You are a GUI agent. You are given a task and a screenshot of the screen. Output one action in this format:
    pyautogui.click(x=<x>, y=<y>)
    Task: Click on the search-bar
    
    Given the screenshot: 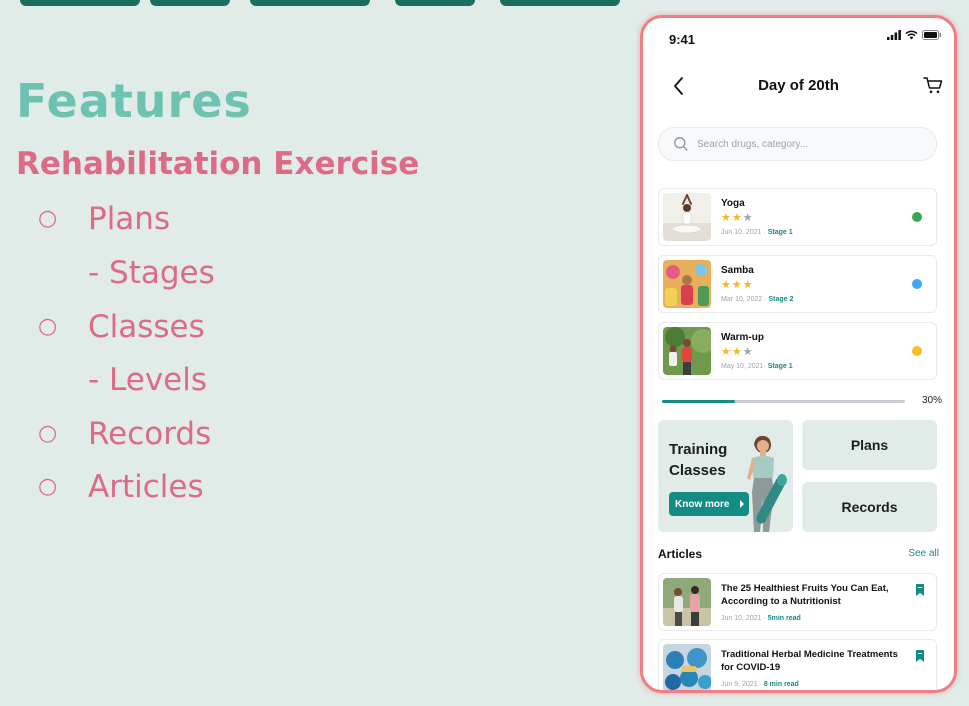 What is the action you would take?
    pyautogui.click(x=797, y=144)
    